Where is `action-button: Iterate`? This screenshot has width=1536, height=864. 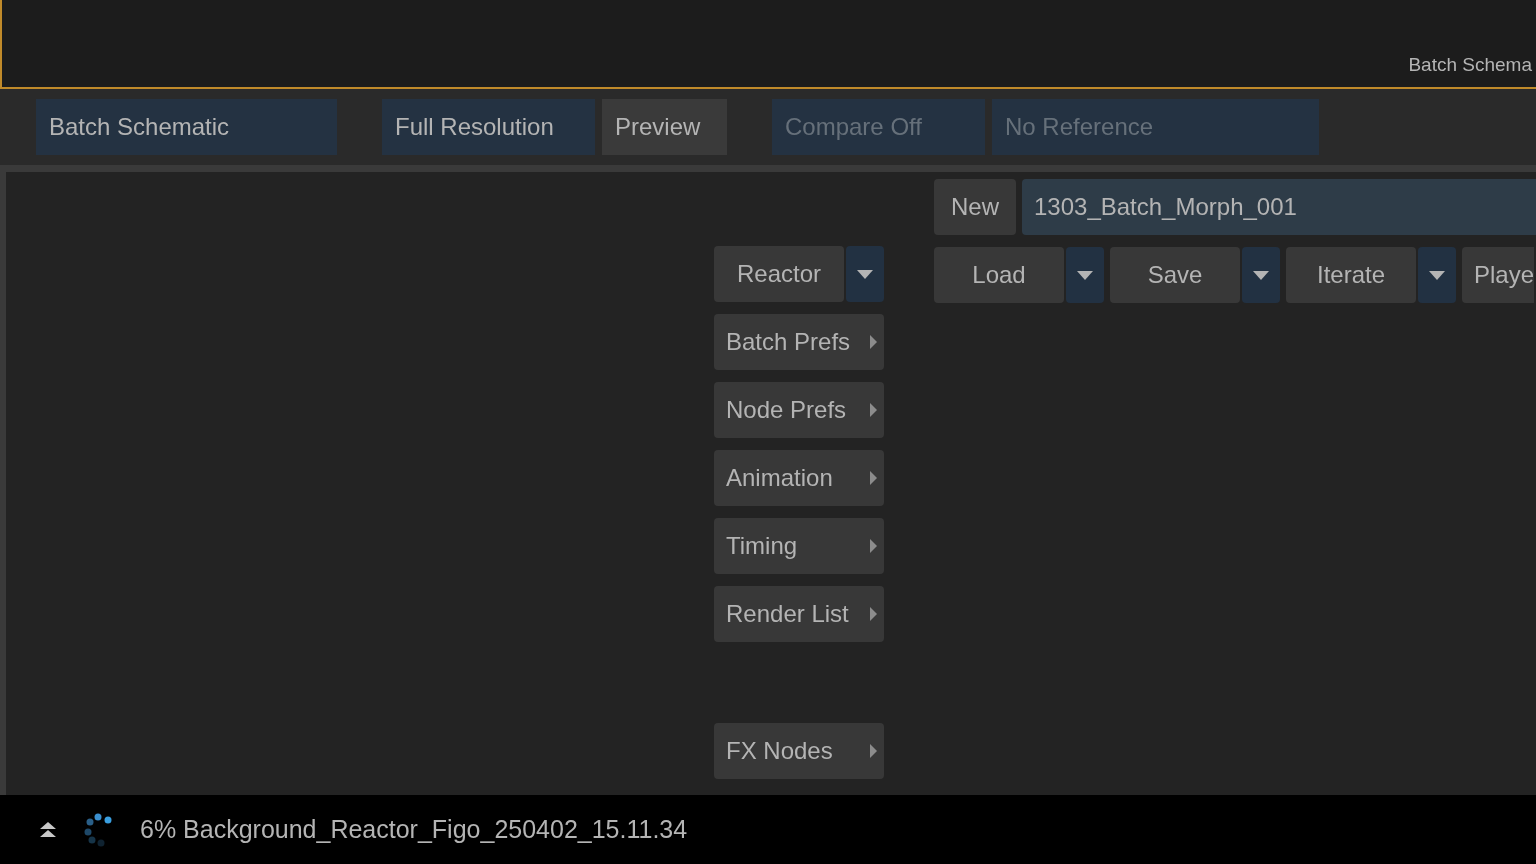 action-button: Iterate is located at coordinates (1351, 275).